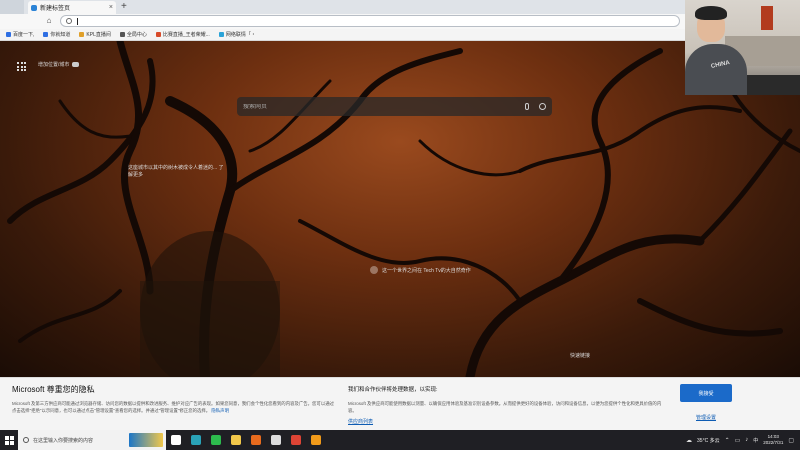  I want to click on edge-icon, so click(196, 440).